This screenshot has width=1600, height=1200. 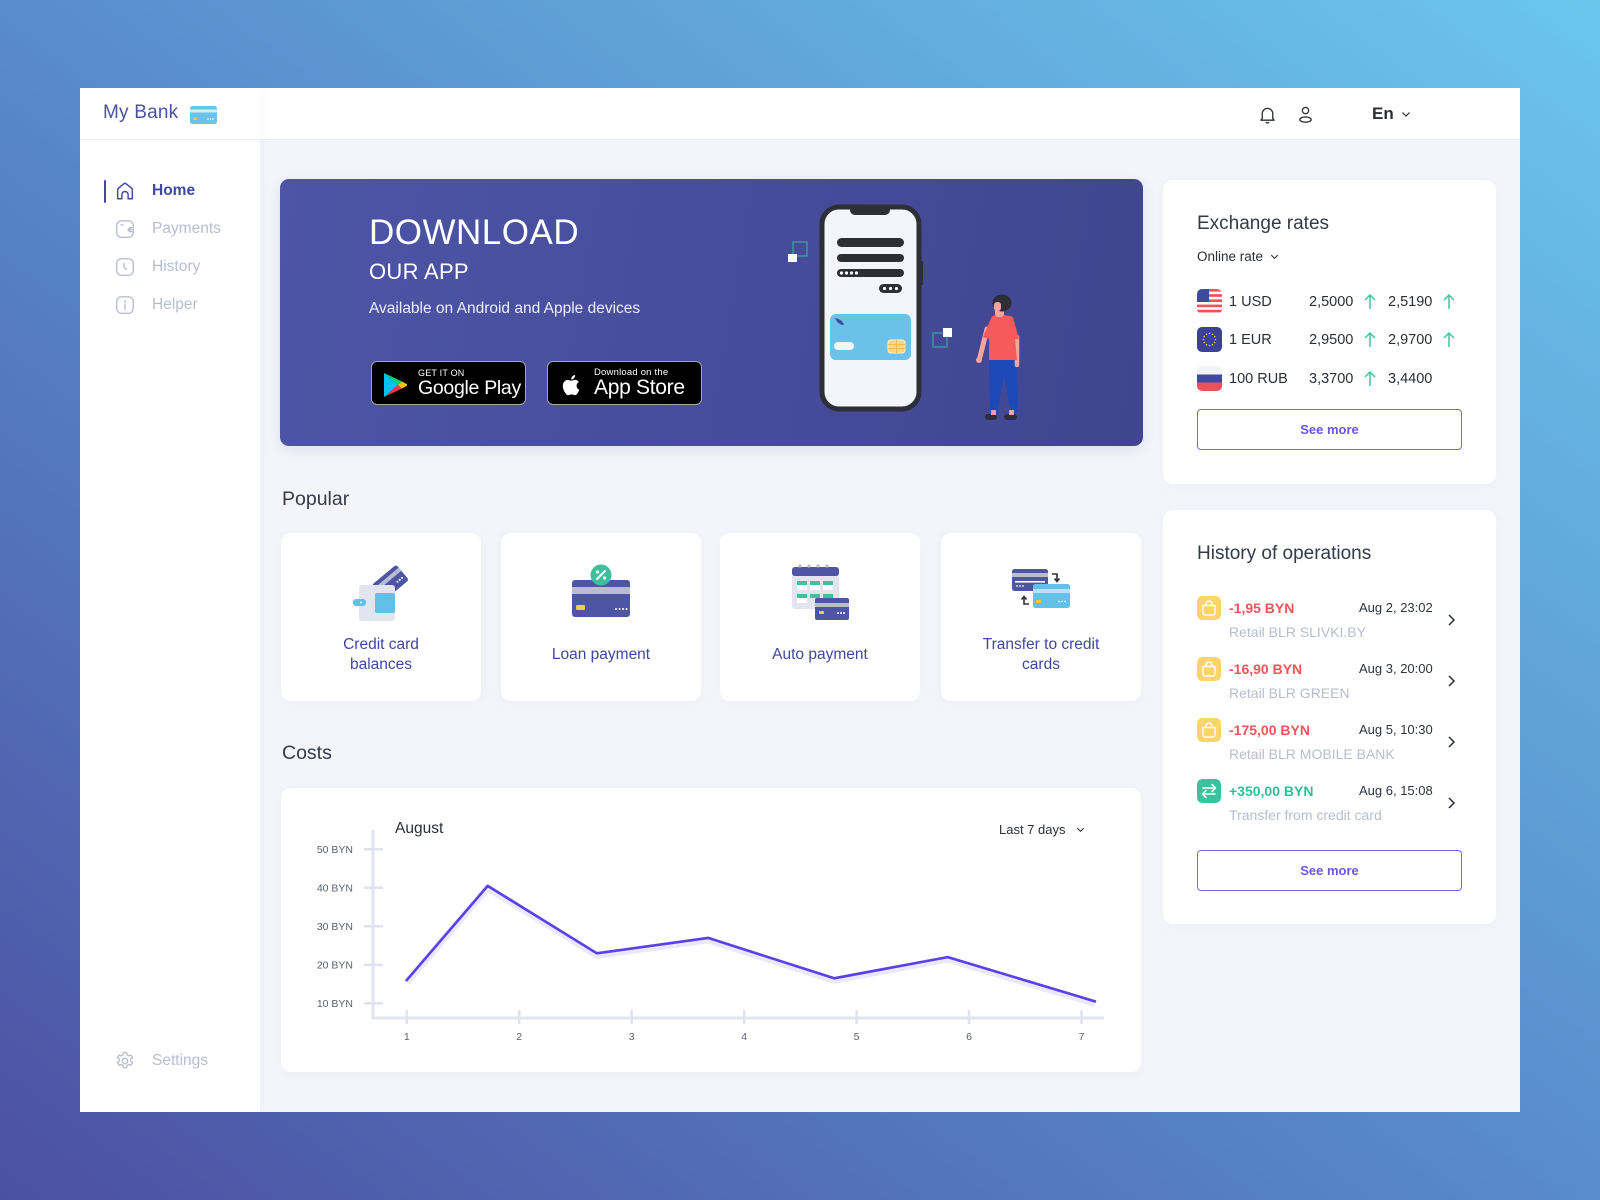 I want to click on popular-item-loan-payment: Loan payment, so click(x=601, y=617).